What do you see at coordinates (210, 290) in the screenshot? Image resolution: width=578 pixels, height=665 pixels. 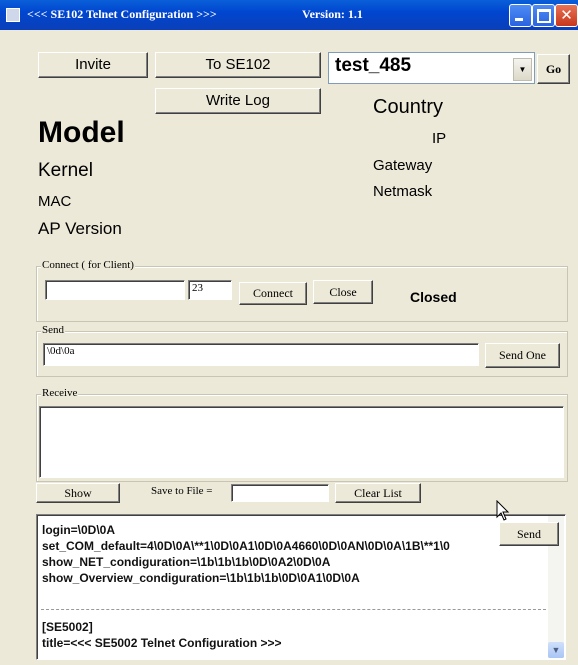 I see `port-input: 23` at bounding box center [210, 290].